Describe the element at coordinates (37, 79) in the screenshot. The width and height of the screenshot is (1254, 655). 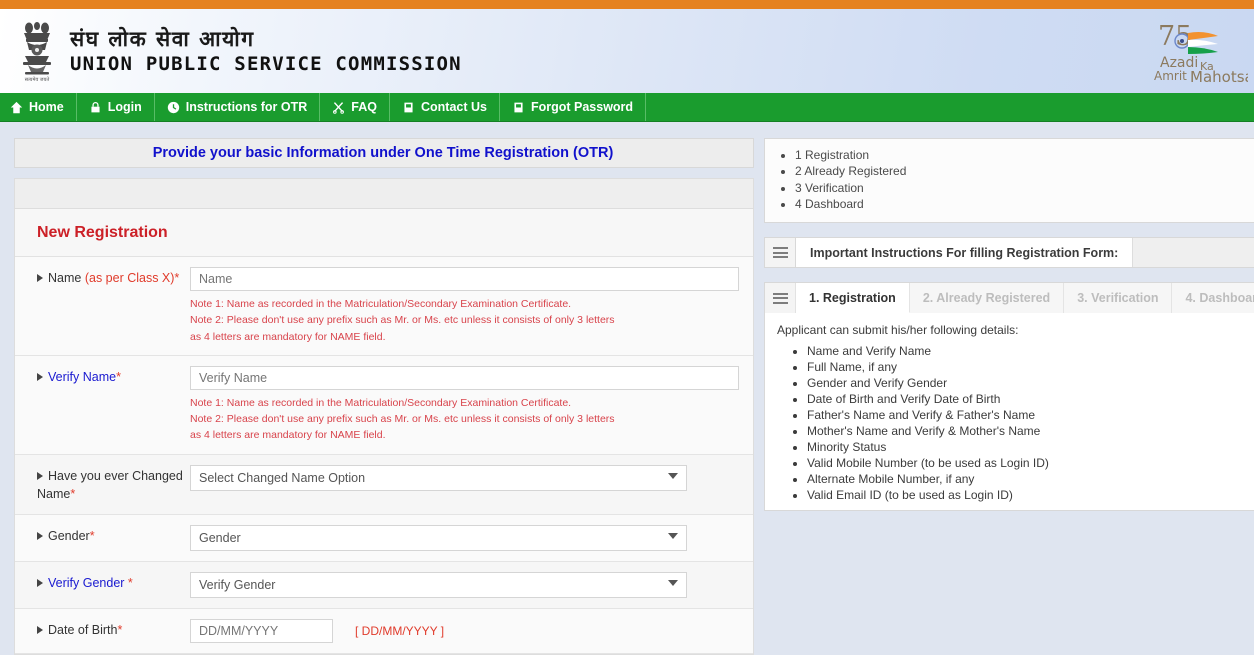
I see `svg-text: सत्यमेव जयते` at that location.